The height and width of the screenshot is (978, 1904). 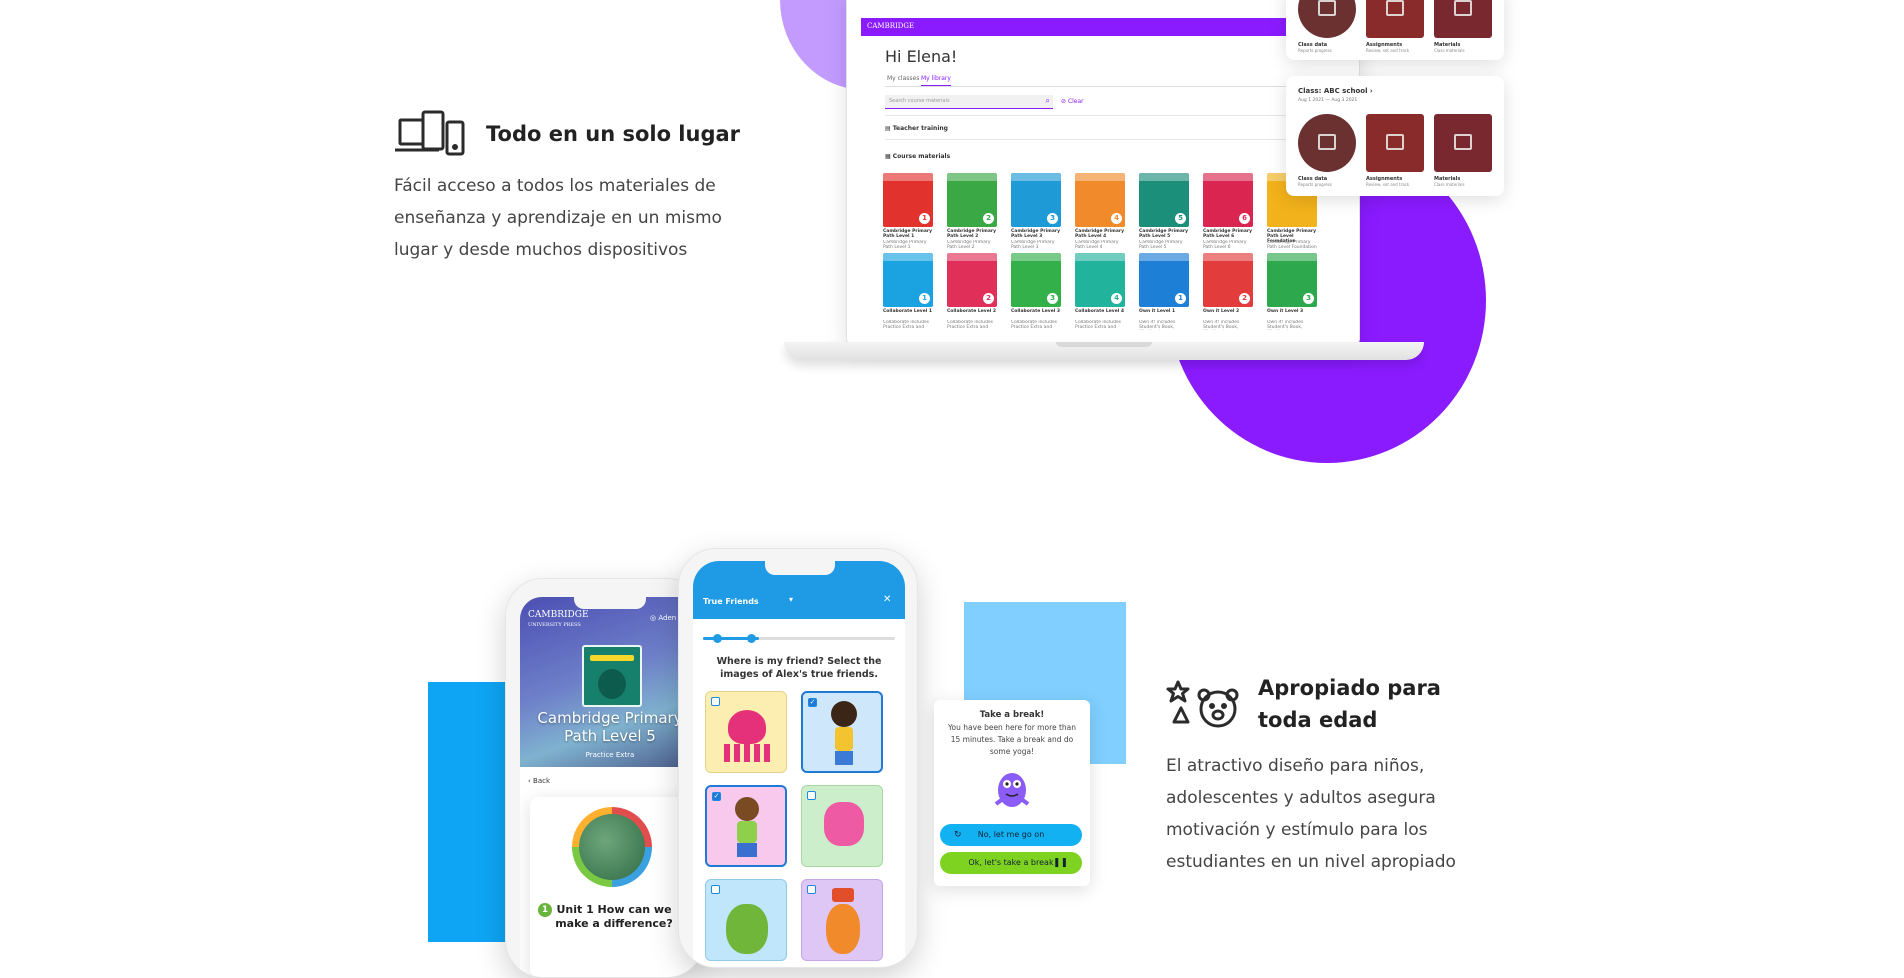 What do you see at coordinates (1033, 245) in the screenshot?
I see `book-subtitle: Cambridge Primary Path Level 3` at bounding box center [1033, 245].